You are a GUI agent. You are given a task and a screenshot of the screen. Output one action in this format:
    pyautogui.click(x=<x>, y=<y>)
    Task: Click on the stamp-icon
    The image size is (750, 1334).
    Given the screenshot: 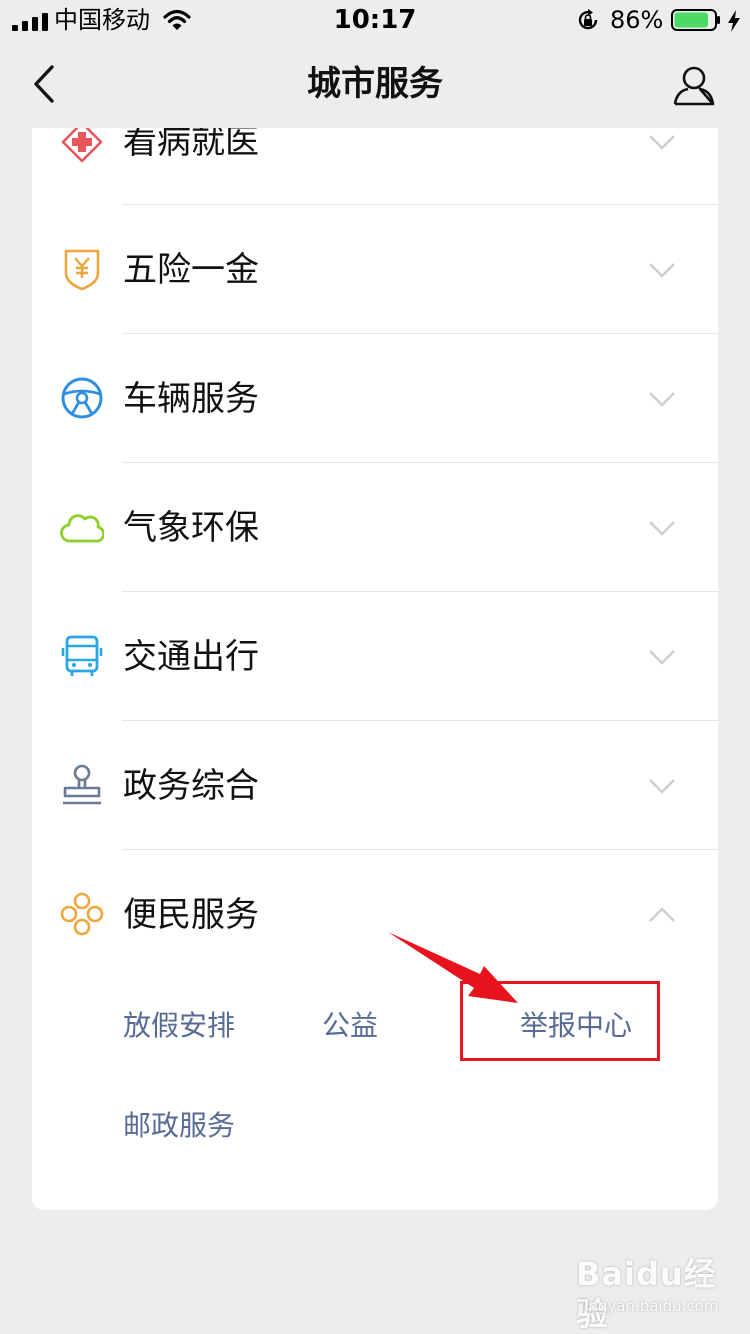 What is the action you would take?
    pyautogui.click(x=82, y=784)
    